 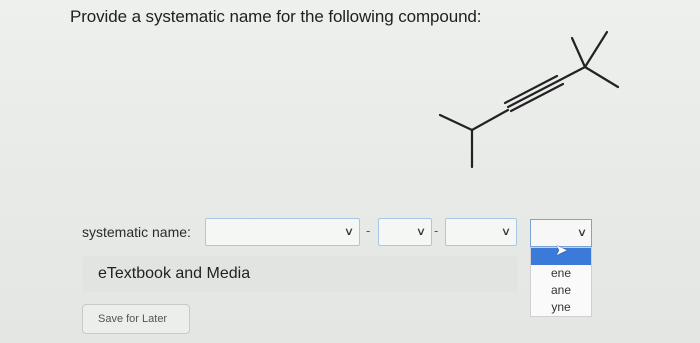 What do you see at coordinates (561, 290) in the screenshot?
I see `suffix-option-ane: ane` at bounding box center [561, 290].